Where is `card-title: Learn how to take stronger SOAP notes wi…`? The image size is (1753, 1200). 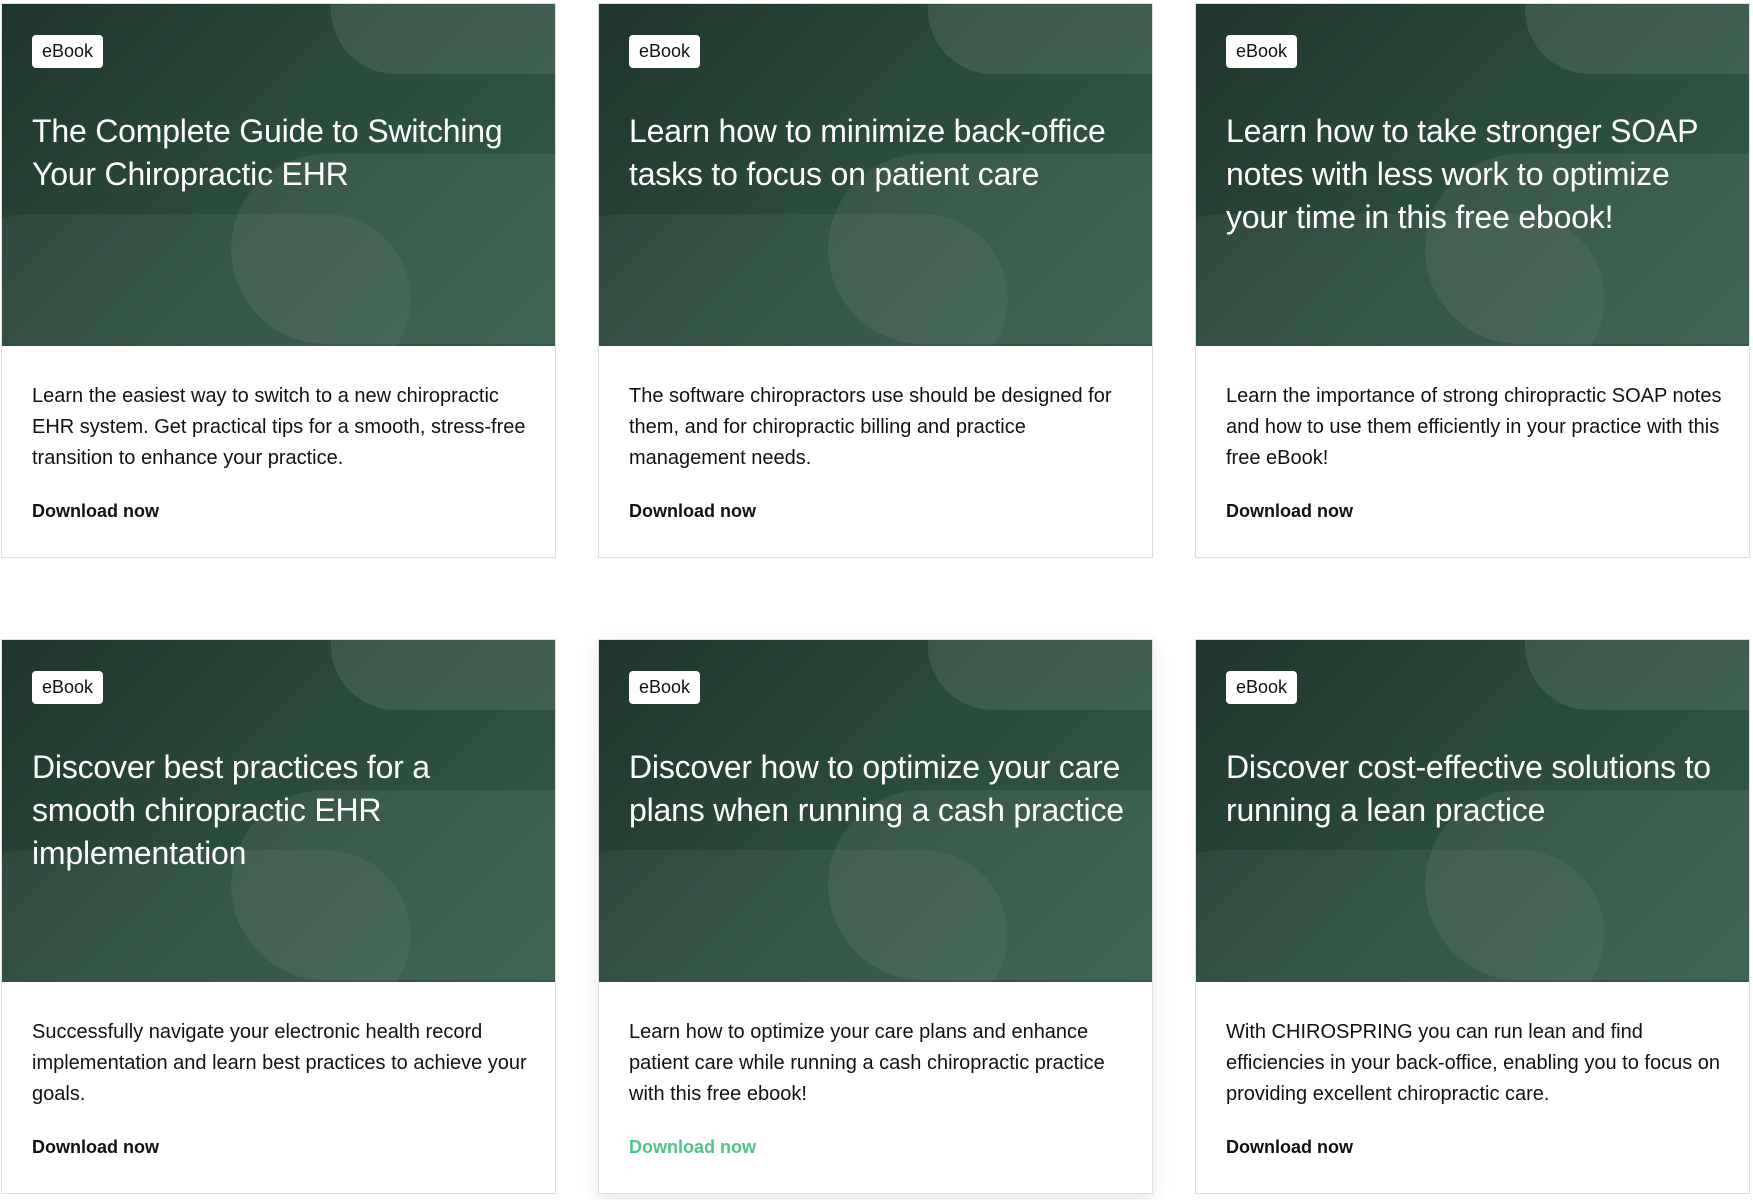 card-title: Learn how to take stronger SOAP notes wi… is located at coordinates (1462, 174).